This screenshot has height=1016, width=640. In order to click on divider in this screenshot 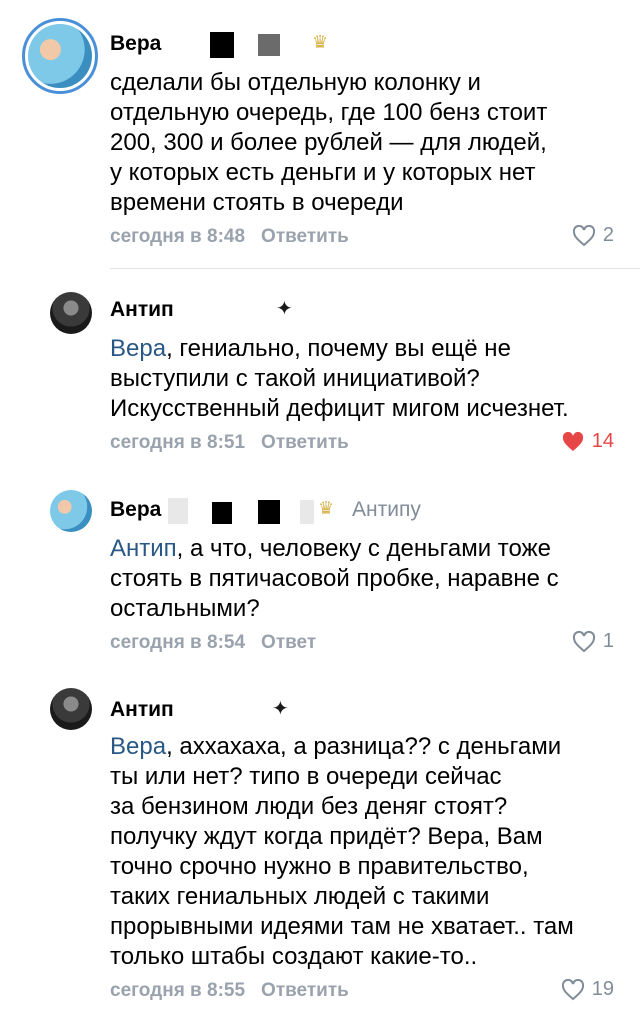, I will do `click(375, 268)`.